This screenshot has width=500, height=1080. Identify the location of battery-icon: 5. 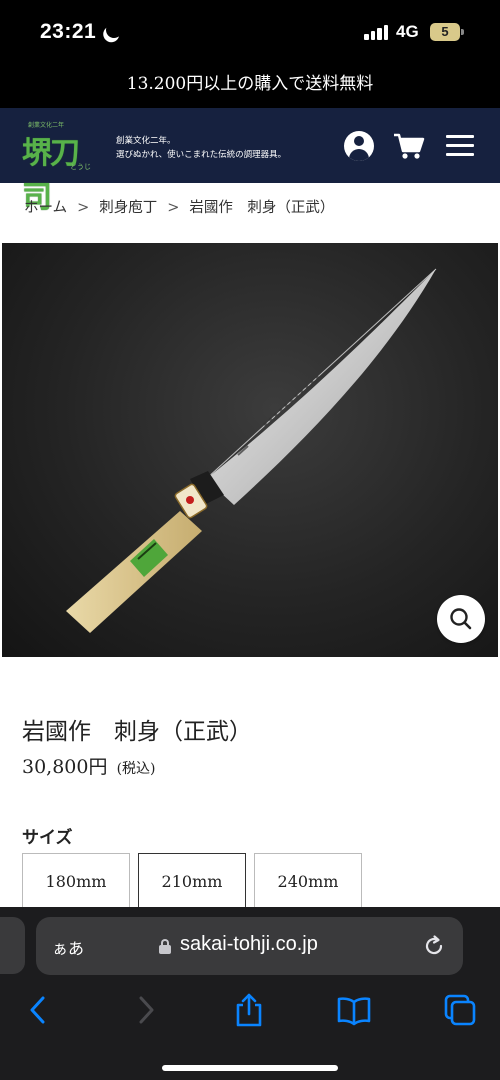
(447, 32).